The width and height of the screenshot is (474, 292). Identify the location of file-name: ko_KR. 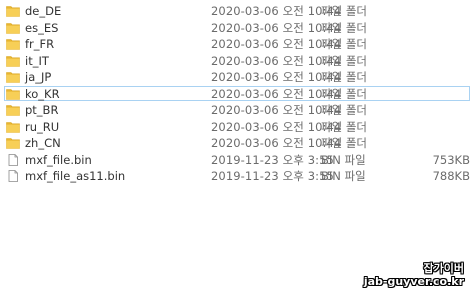
(42, 93).